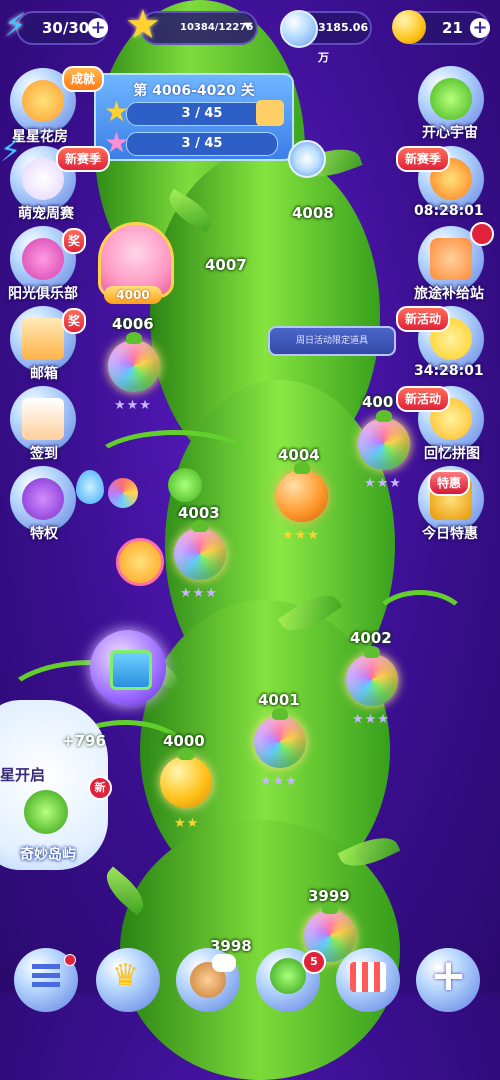 The width and height of the screenshot is (500, 1080). Describe the element at coordinates (74, 321) in the screenshot. I see `mail-reward-badge: 奖` at that location.